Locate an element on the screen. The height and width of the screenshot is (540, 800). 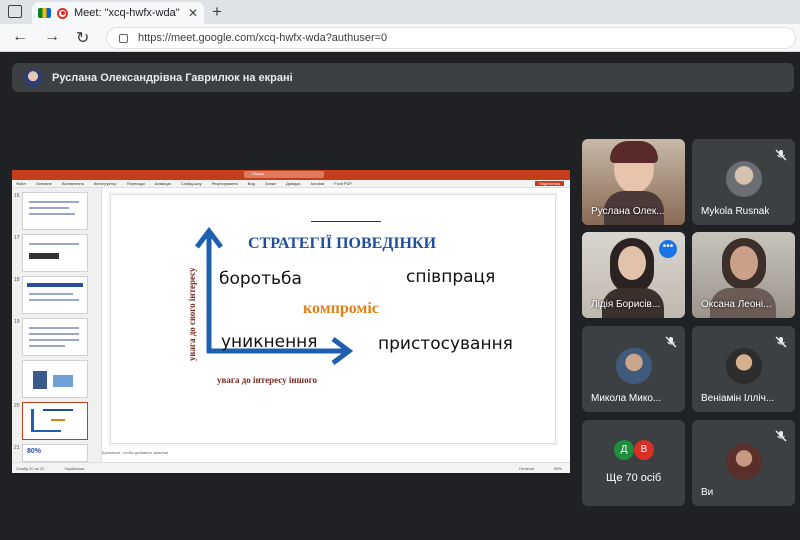
slide-thumbnail: 19 is located at coordinates (51, 337).